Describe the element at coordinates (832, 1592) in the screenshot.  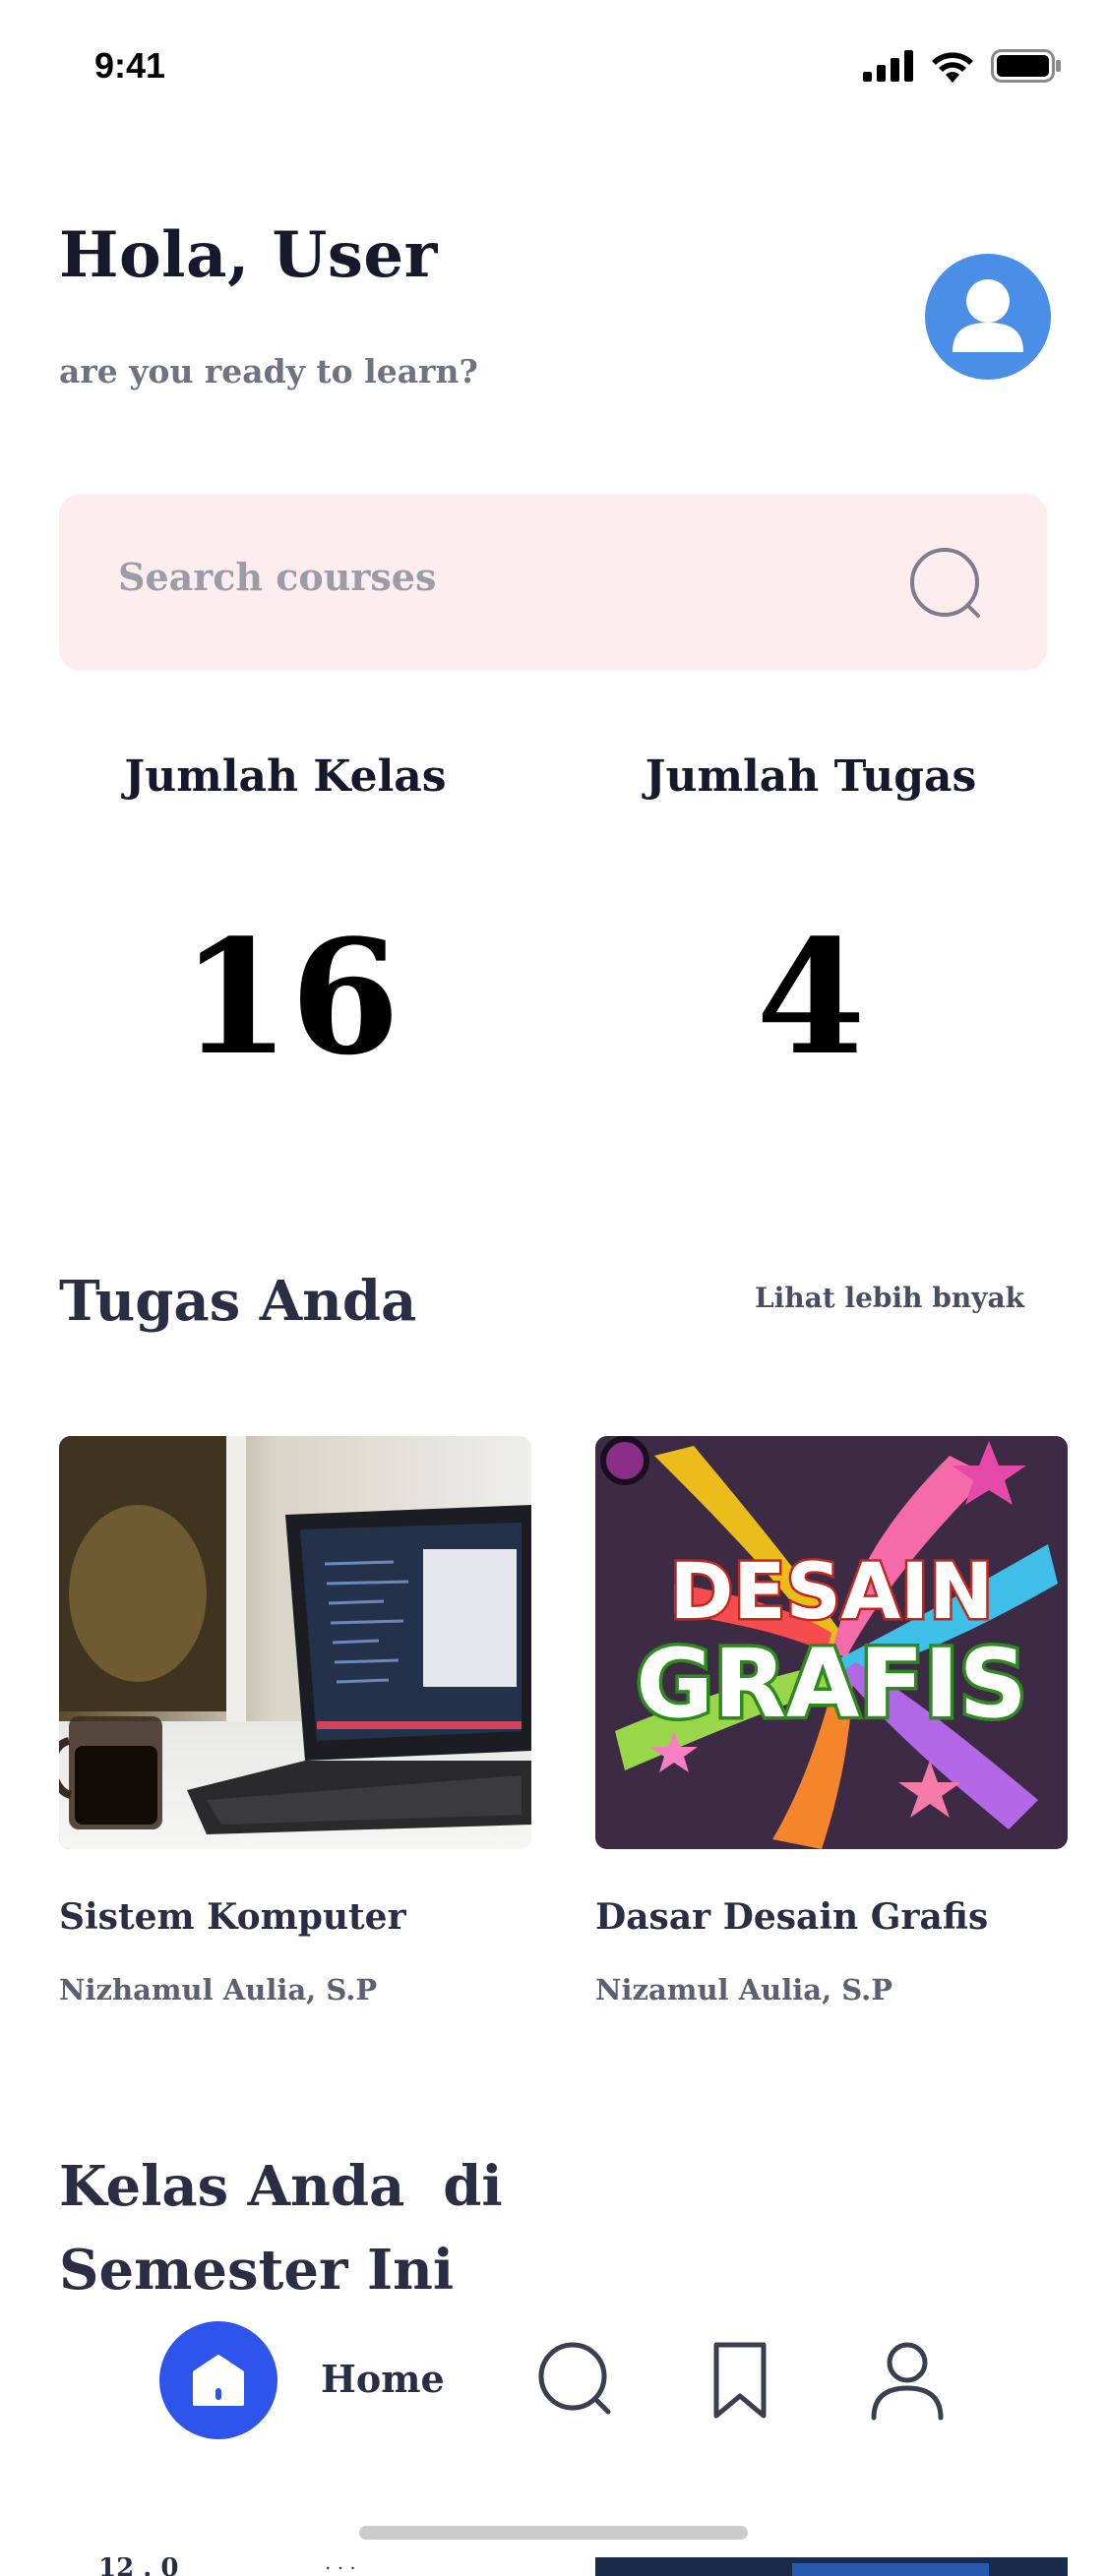
I see `desain-art-text: DESAIN` at that location.